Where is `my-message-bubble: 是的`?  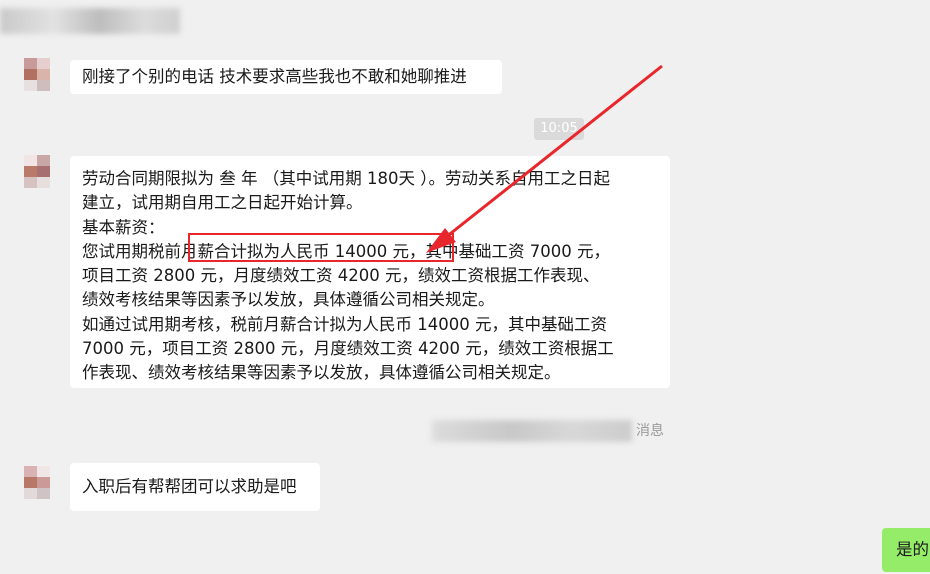
my-message-bubble: 是的 is located at coordinates (906, 550).